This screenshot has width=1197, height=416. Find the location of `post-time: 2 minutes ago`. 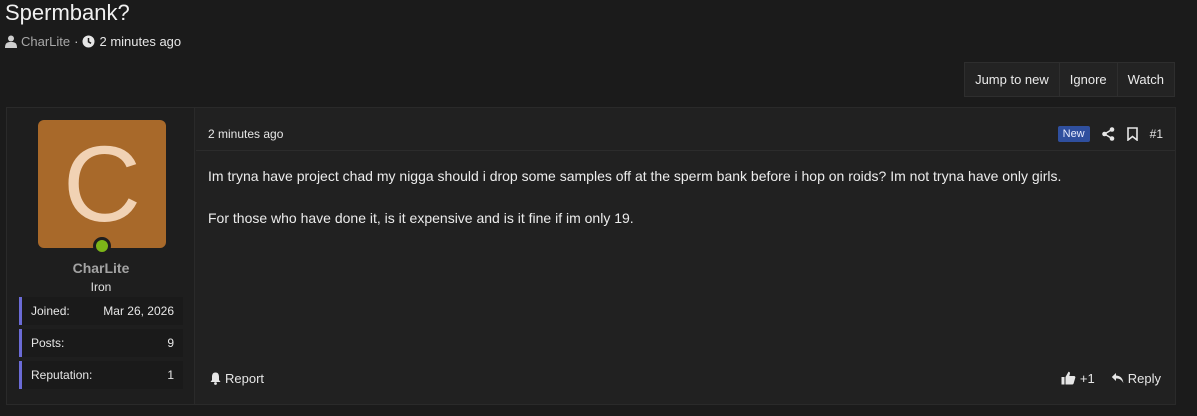

post-time: 2 minutes ago is located at coordinates (245, 134).